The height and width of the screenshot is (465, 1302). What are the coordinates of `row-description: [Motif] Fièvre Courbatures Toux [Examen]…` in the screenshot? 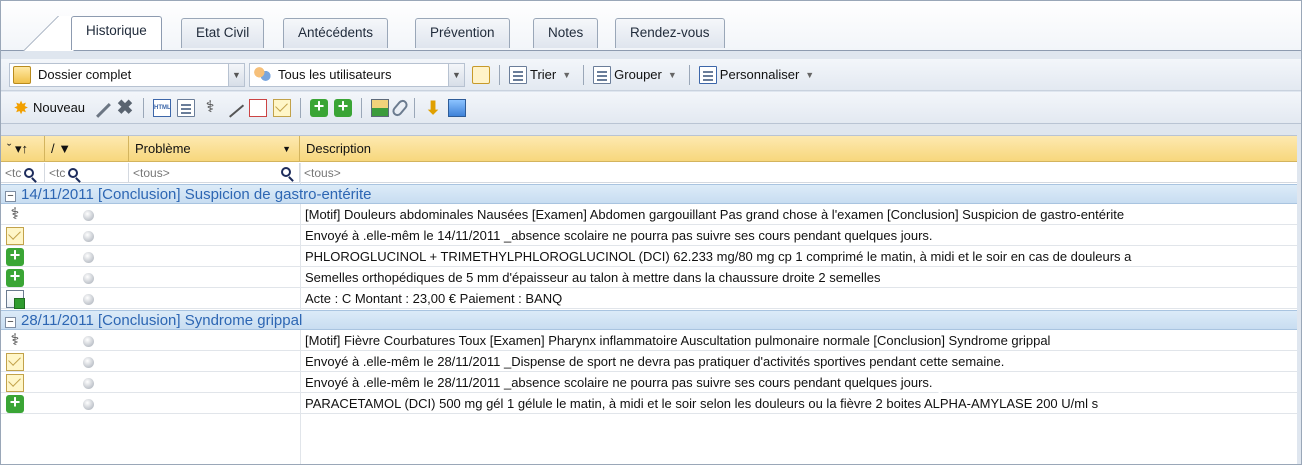 It's located at (678, 340).